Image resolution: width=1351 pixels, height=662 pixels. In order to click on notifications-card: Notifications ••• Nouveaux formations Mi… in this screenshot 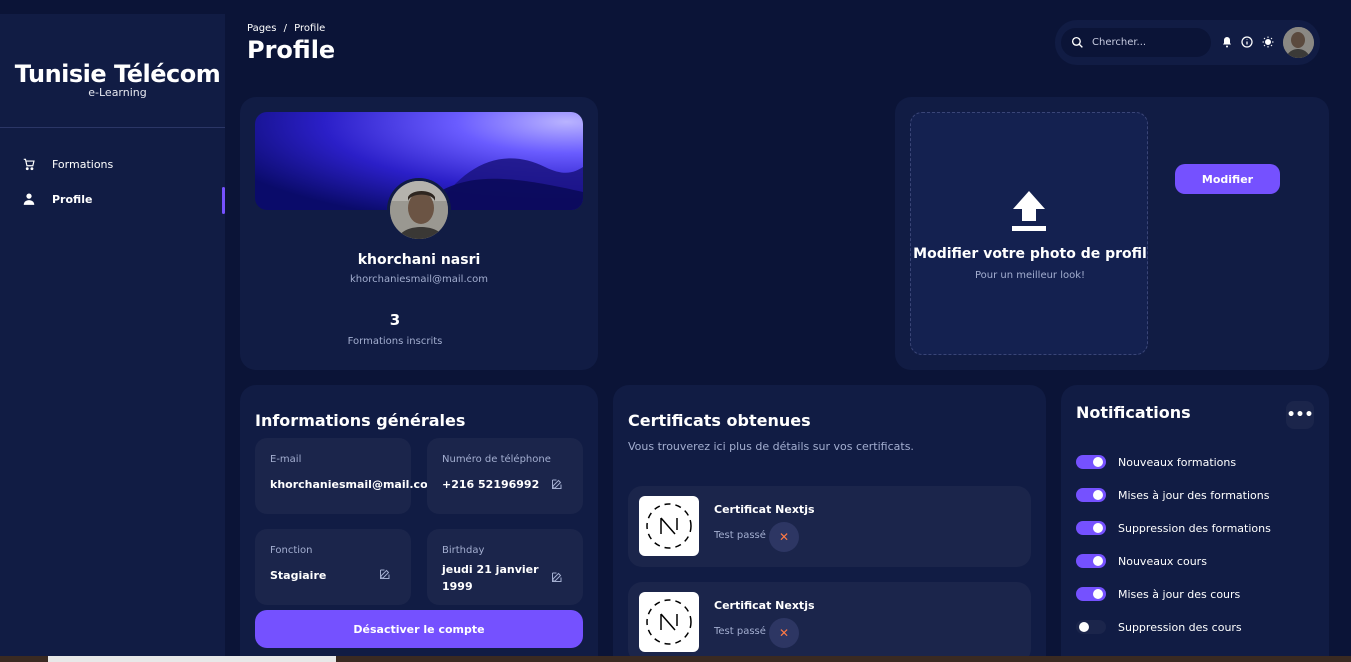, I will do `click(1195, 523)`.